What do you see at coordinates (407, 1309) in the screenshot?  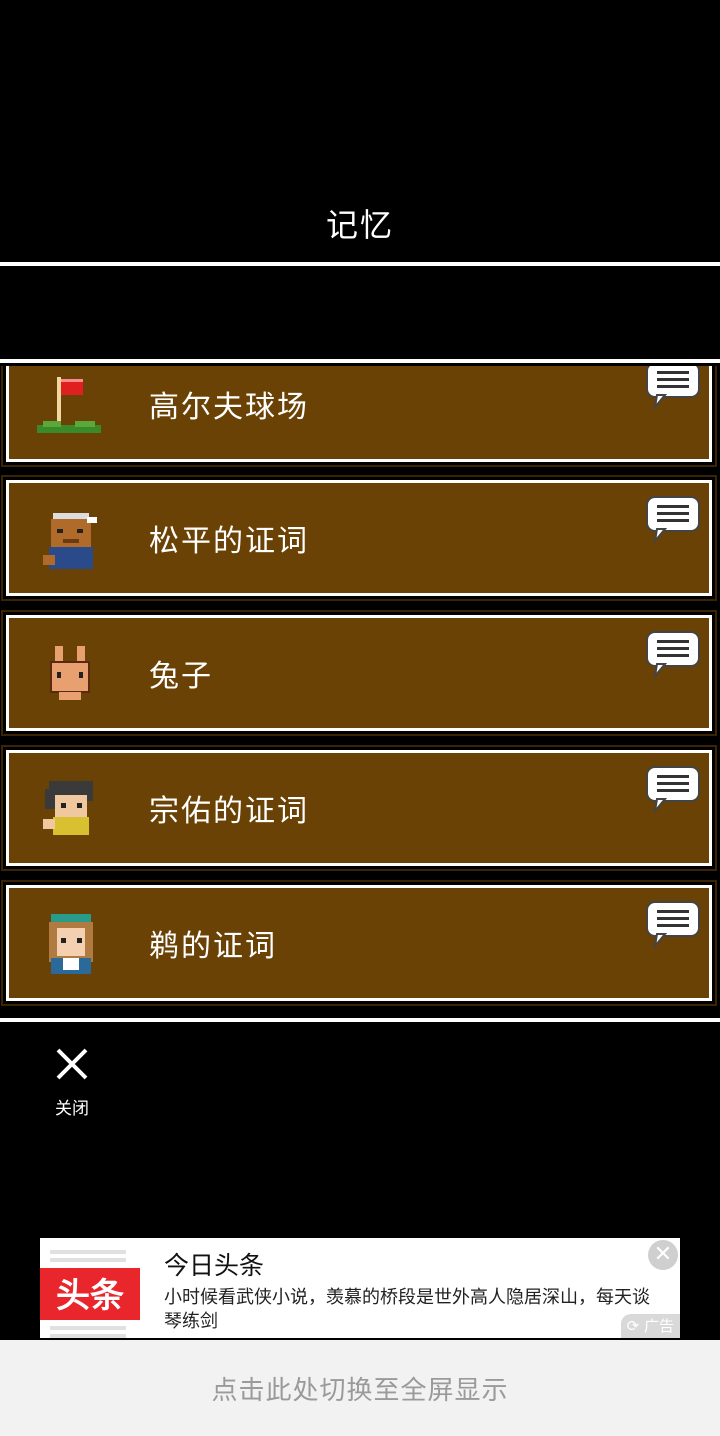 I see `ad-description: 小时候看武侠小说，羡慕的桥段是世外高人隐居深山，每天谈琴练剑` at bounding box center [407, 1309].